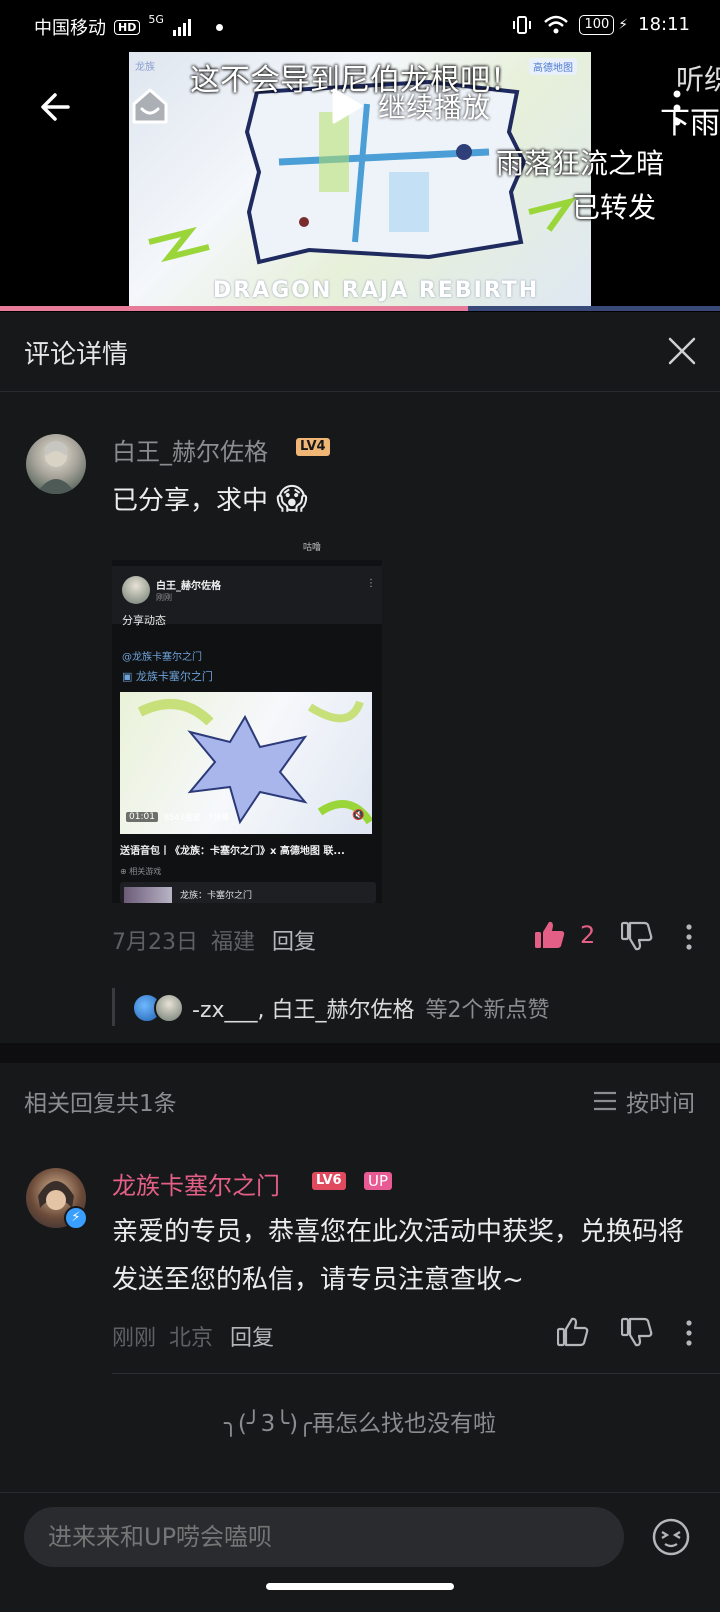 This screenshot has width=720, height=1612. Describe the element at coordinates (145, 871) in the screenshot. I see `shared-card-related-label: 相关游戏` at that location.